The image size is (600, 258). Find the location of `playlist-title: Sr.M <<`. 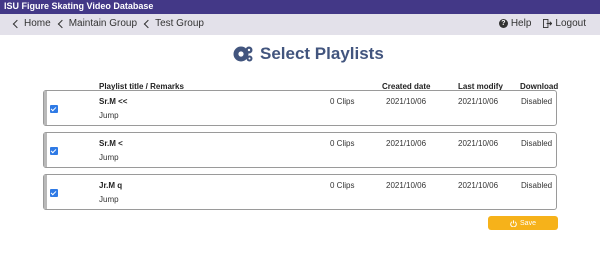

playlist-title: Sr.M << is located at coordinates (113, 101).